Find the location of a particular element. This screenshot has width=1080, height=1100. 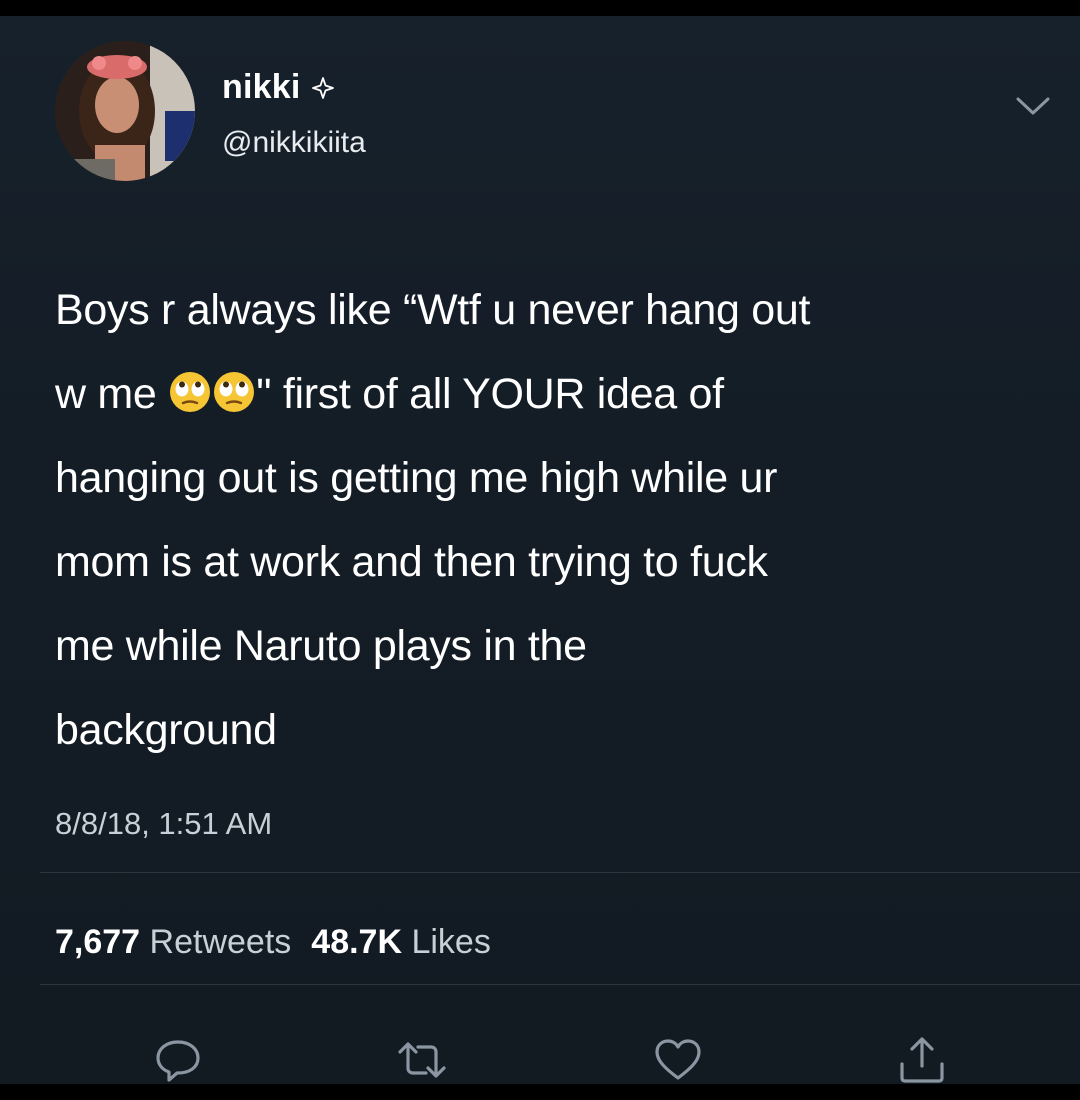

tweet-line: mom is at work and then trying to fuck is located at coordinates (411, 562).